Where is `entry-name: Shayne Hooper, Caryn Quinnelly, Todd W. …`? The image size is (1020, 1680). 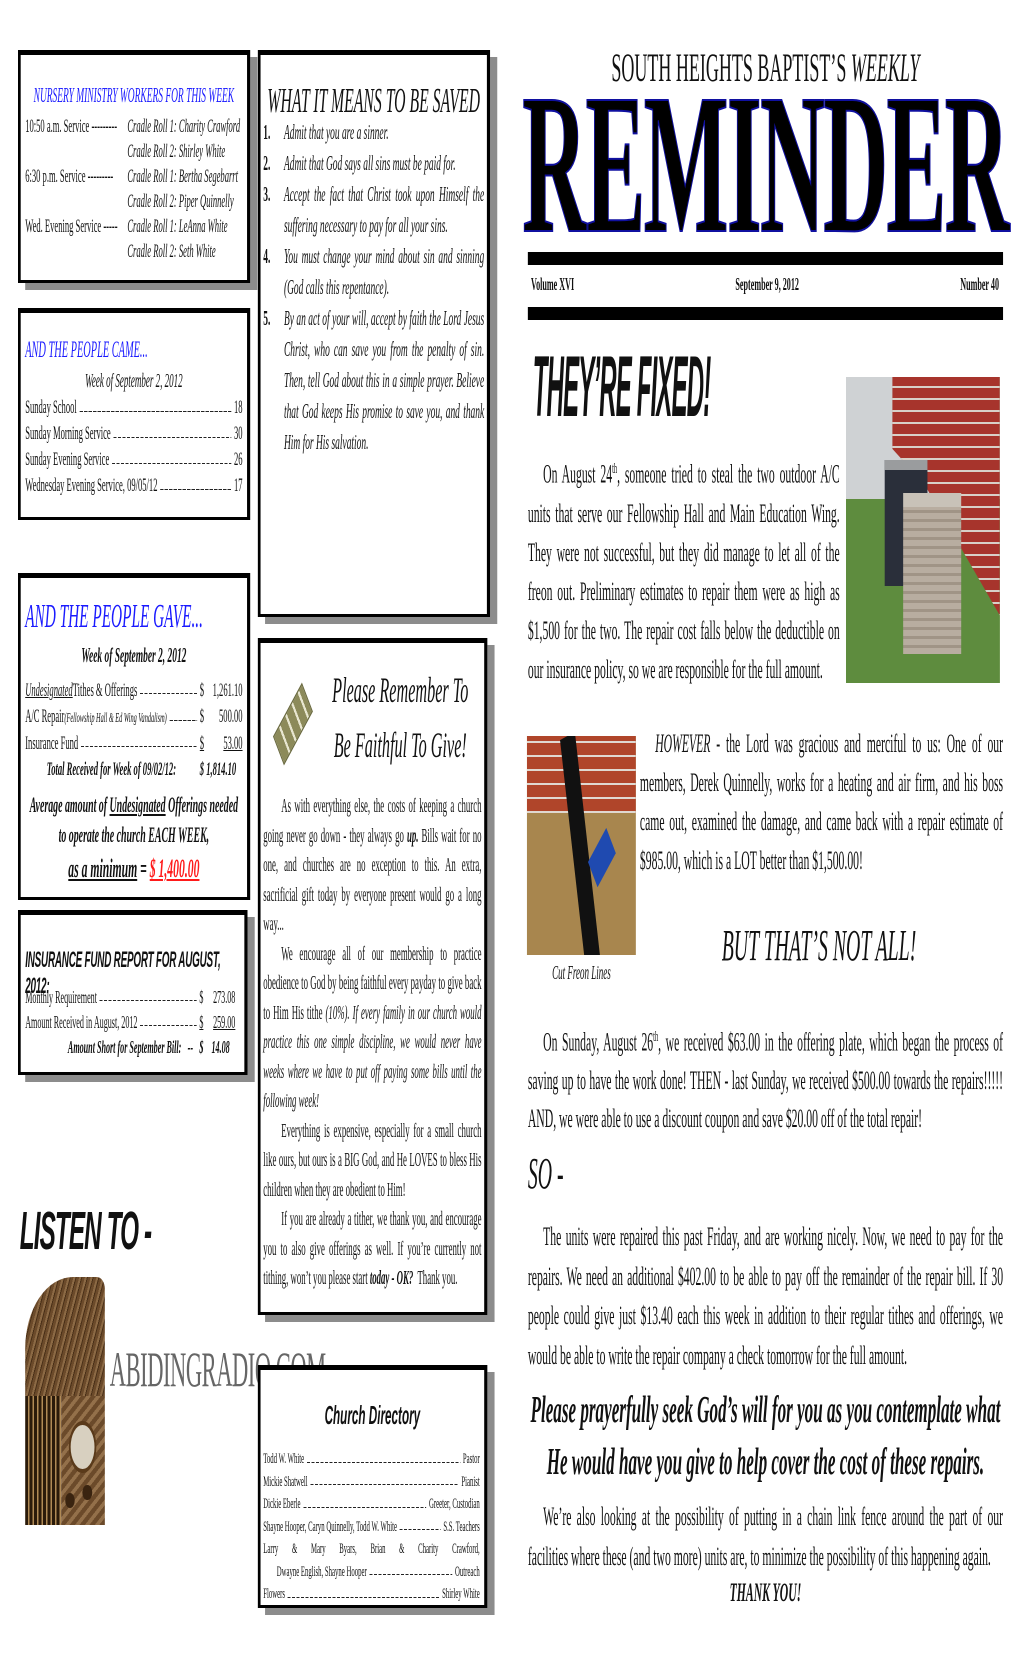
entry-name: Shayne Hooper, Caryn Quinnelly, Todd W. … is located at coordinates (330, 1526).